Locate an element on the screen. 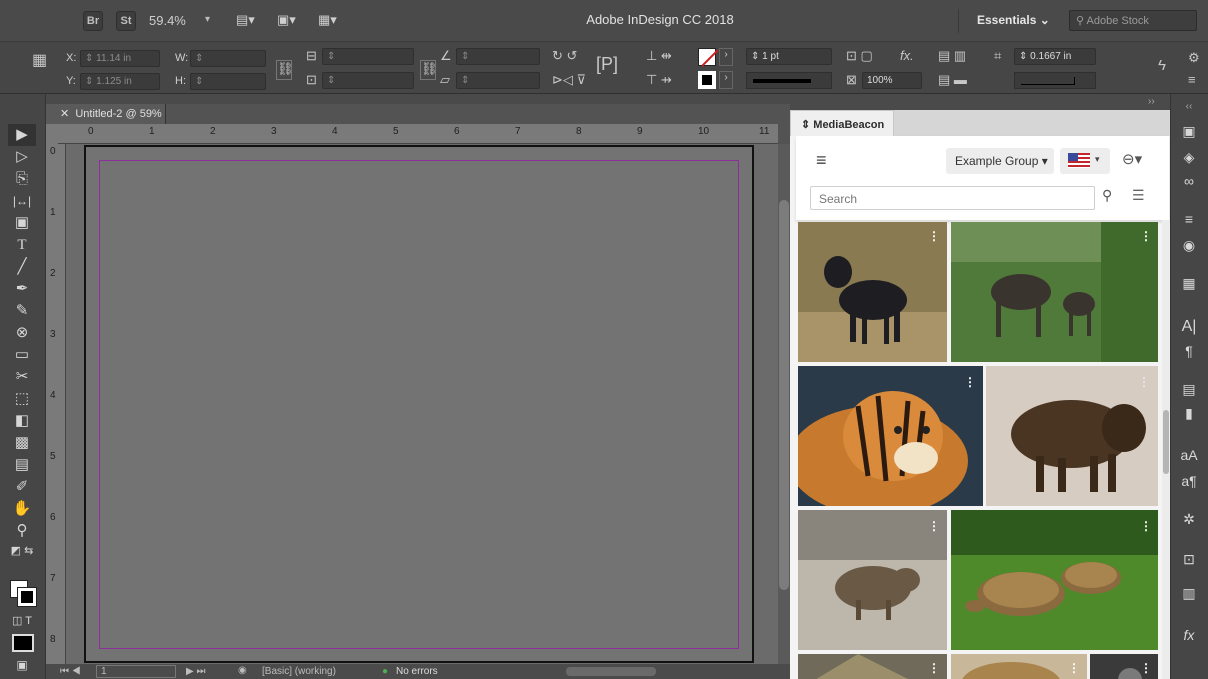 The width and height of the screenshot is (1208, 679). select-content-icon: ⊤ ⇸ is located at coordinates (659, 80).